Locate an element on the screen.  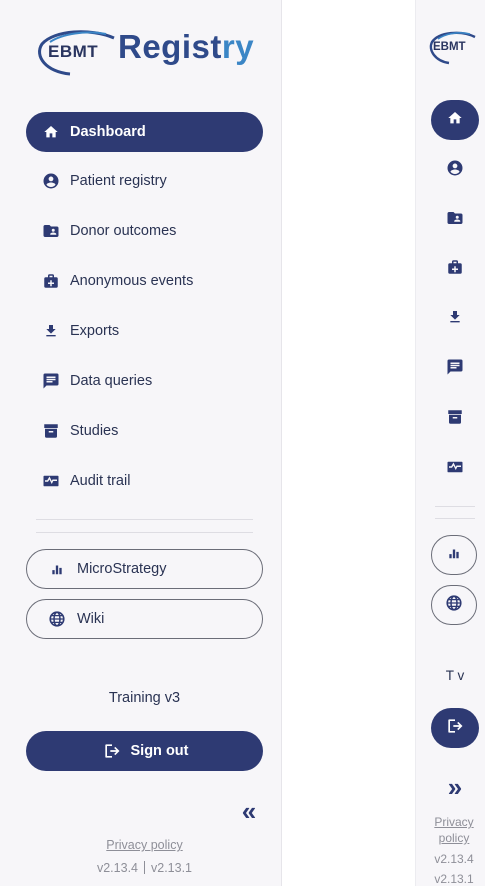
version-separator is located at coordinates (144, 867).